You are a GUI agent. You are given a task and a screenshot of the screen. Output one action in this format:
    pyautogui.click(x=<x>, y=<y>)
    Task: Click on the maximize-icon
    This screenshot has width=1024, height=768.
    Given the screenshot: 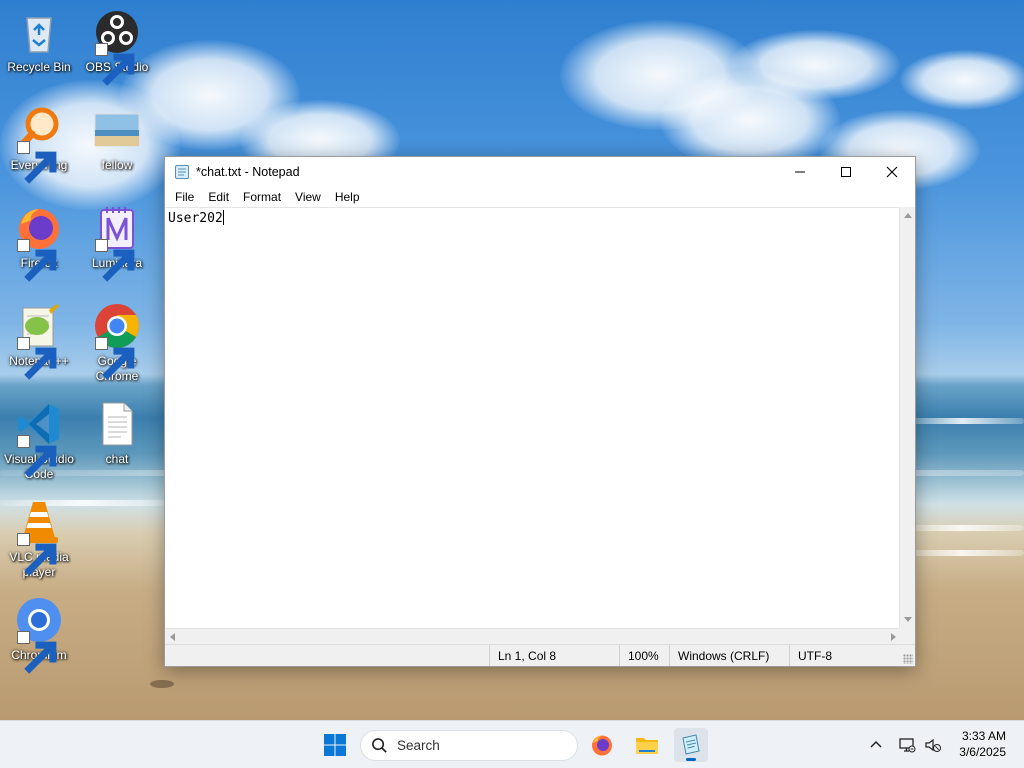 What is the action you would take?
    pyautogui.click(x=846, y=172)
    